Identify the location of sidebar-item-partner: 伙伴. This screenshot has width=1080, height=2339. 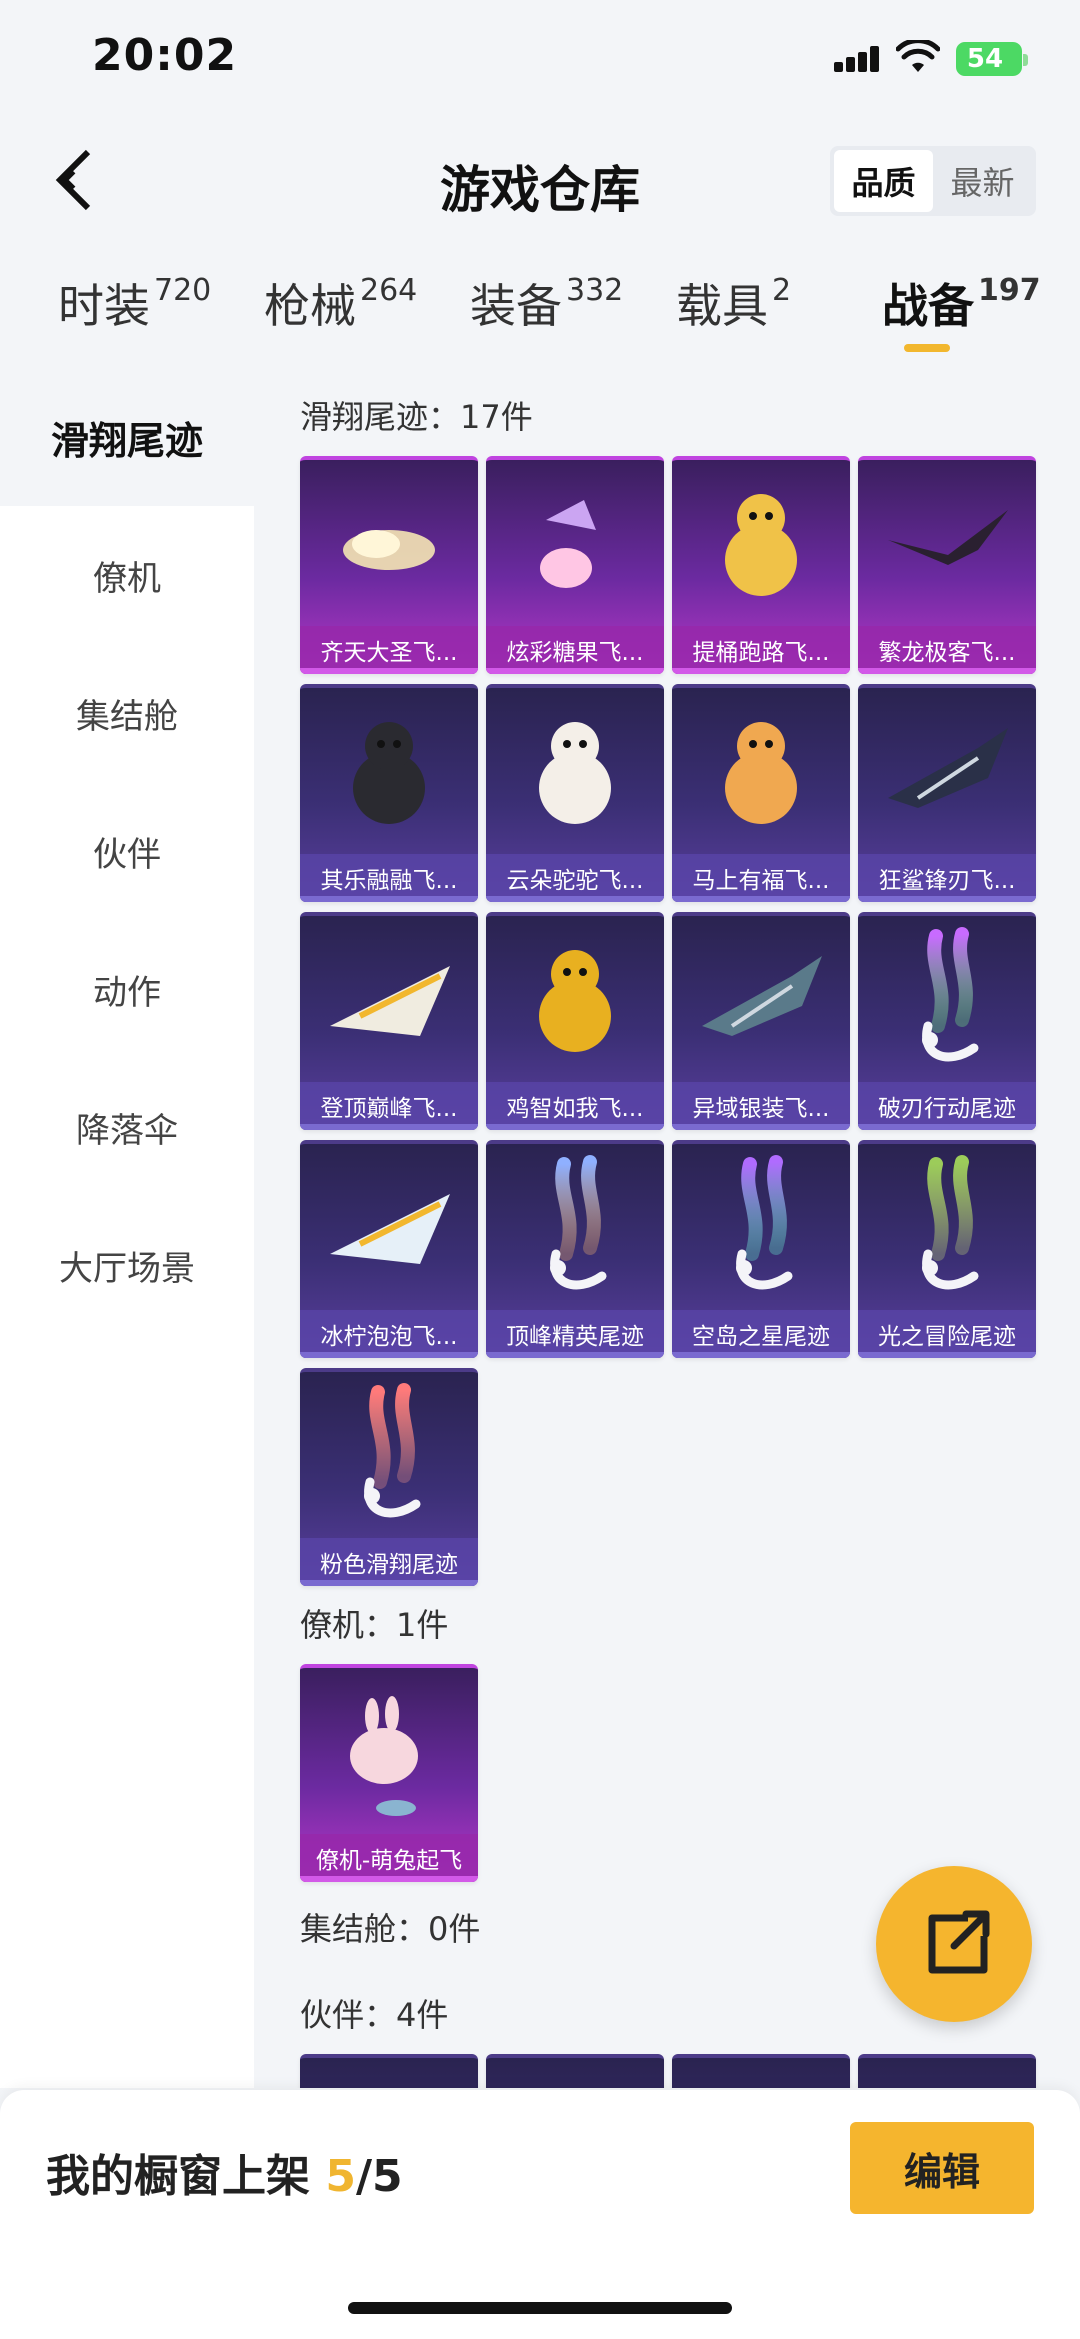
(127, 851).